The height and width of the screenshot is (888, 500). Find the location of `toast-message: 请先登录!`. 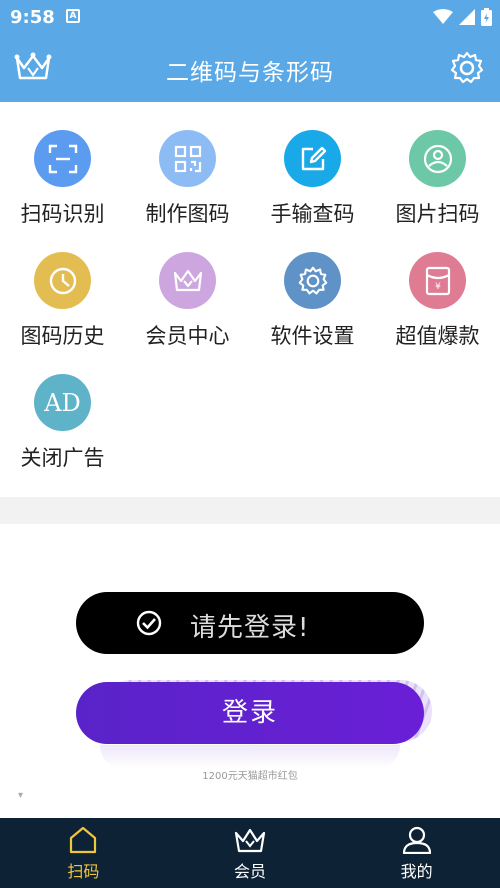

toast-message: 请先登录! is located at coordinates (250, 623).